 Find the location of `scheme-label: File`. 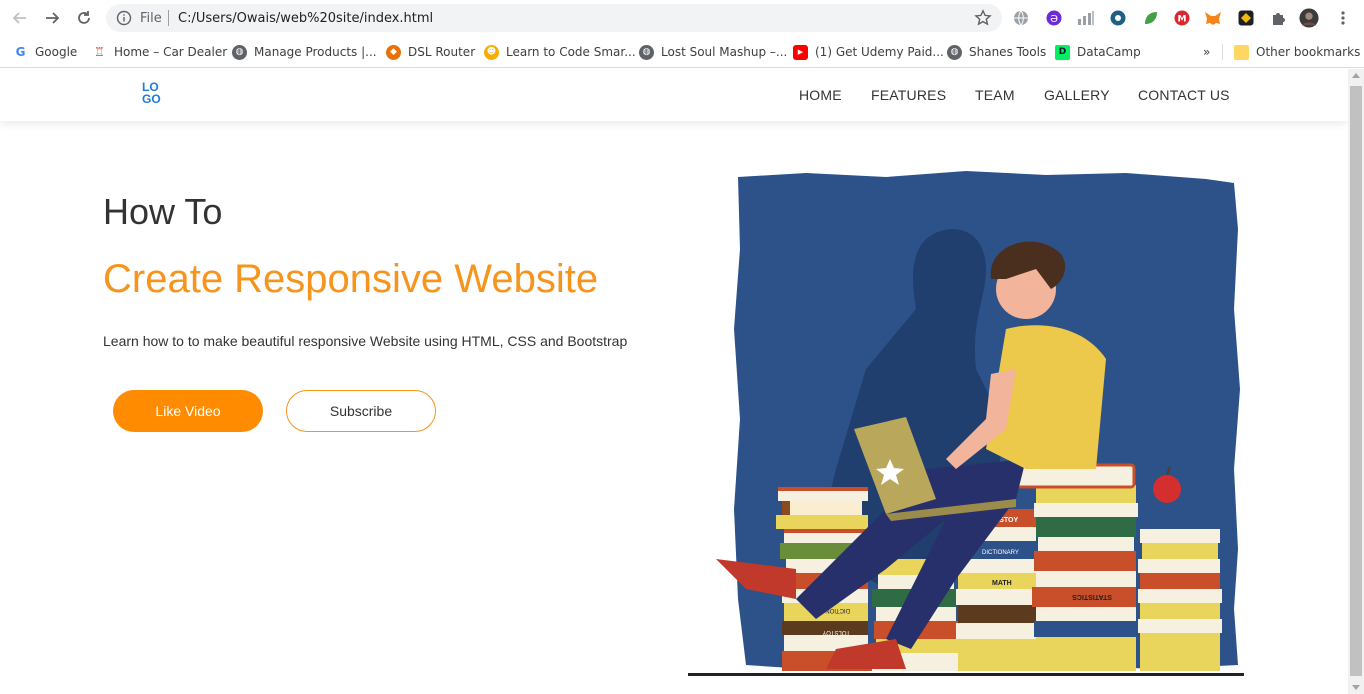

scheme-label: File is located at coordinates (151, 18).